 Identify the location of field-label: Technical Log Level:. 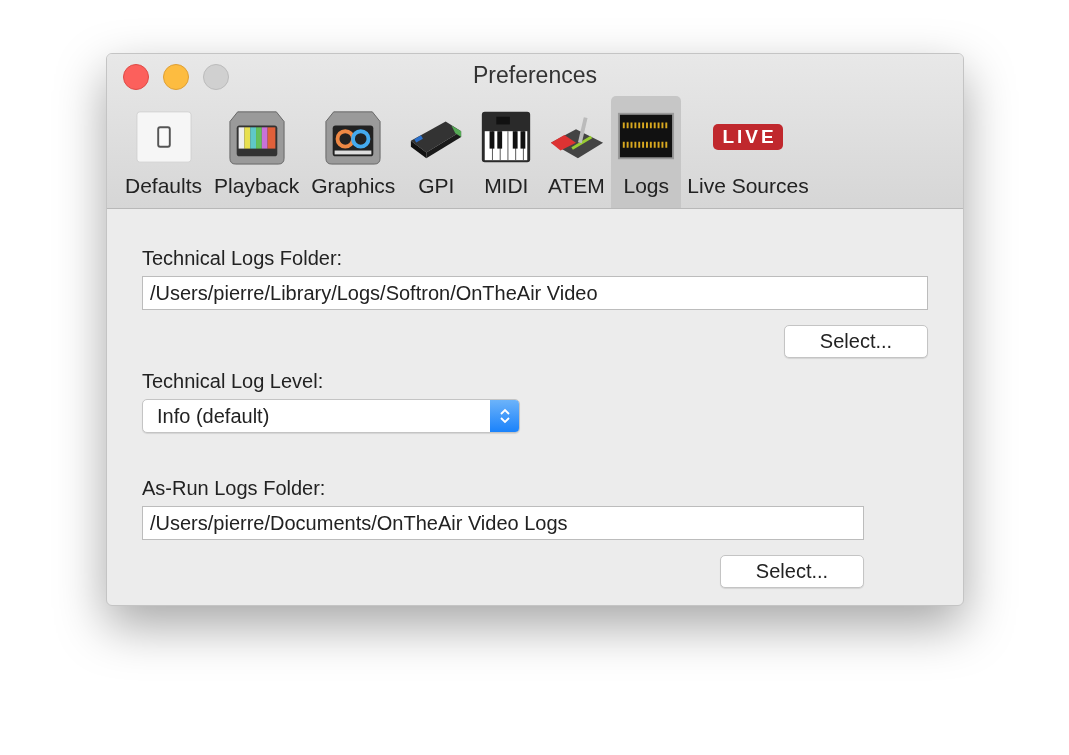
(233, 381).